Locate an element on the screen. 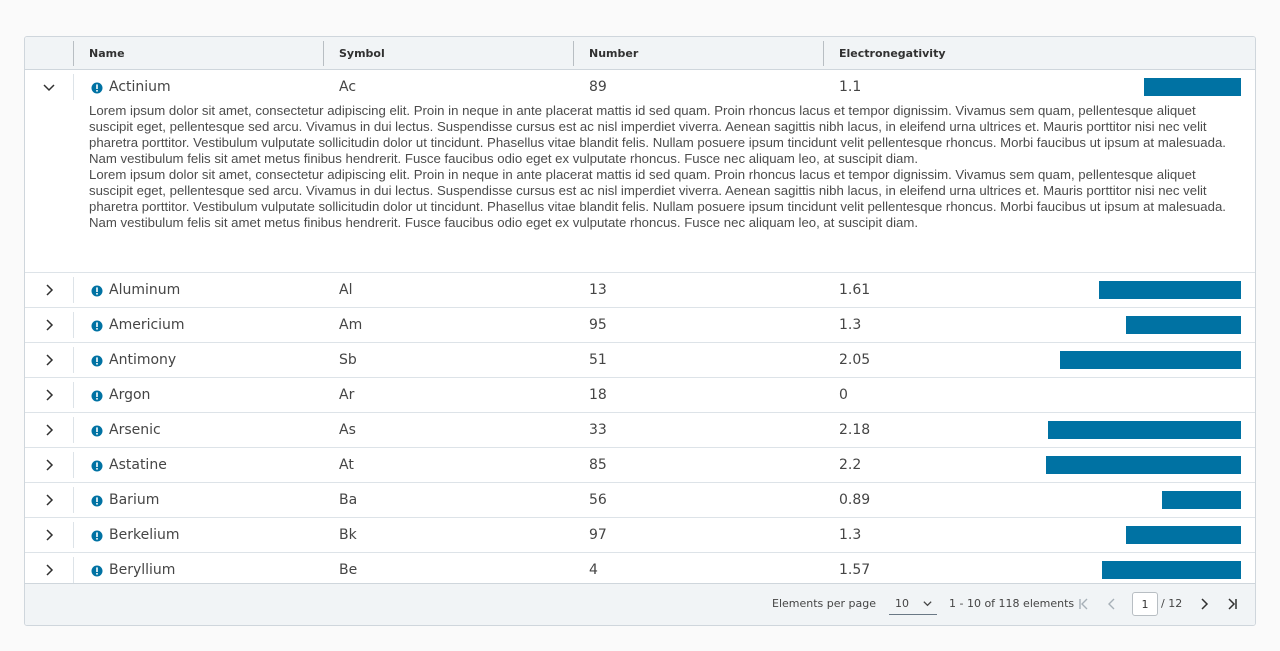 Image resolution: width=1280 pixels, height=651 pixels. table-row: Arsenic As 33 2.18 is located at coordinates (640, 430).